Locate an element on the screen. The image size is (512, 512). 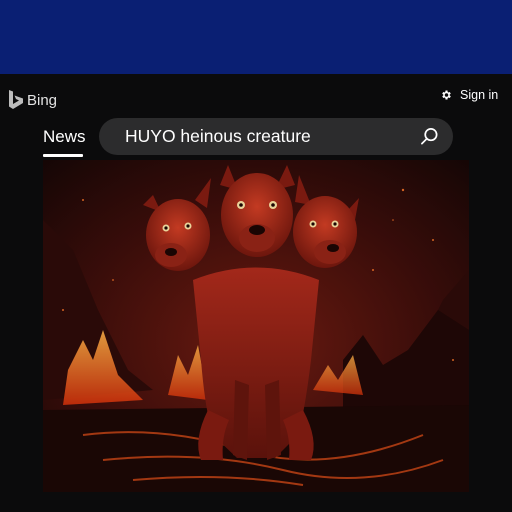
sign-in-button: Sign in is located at coordinates (469, 95).